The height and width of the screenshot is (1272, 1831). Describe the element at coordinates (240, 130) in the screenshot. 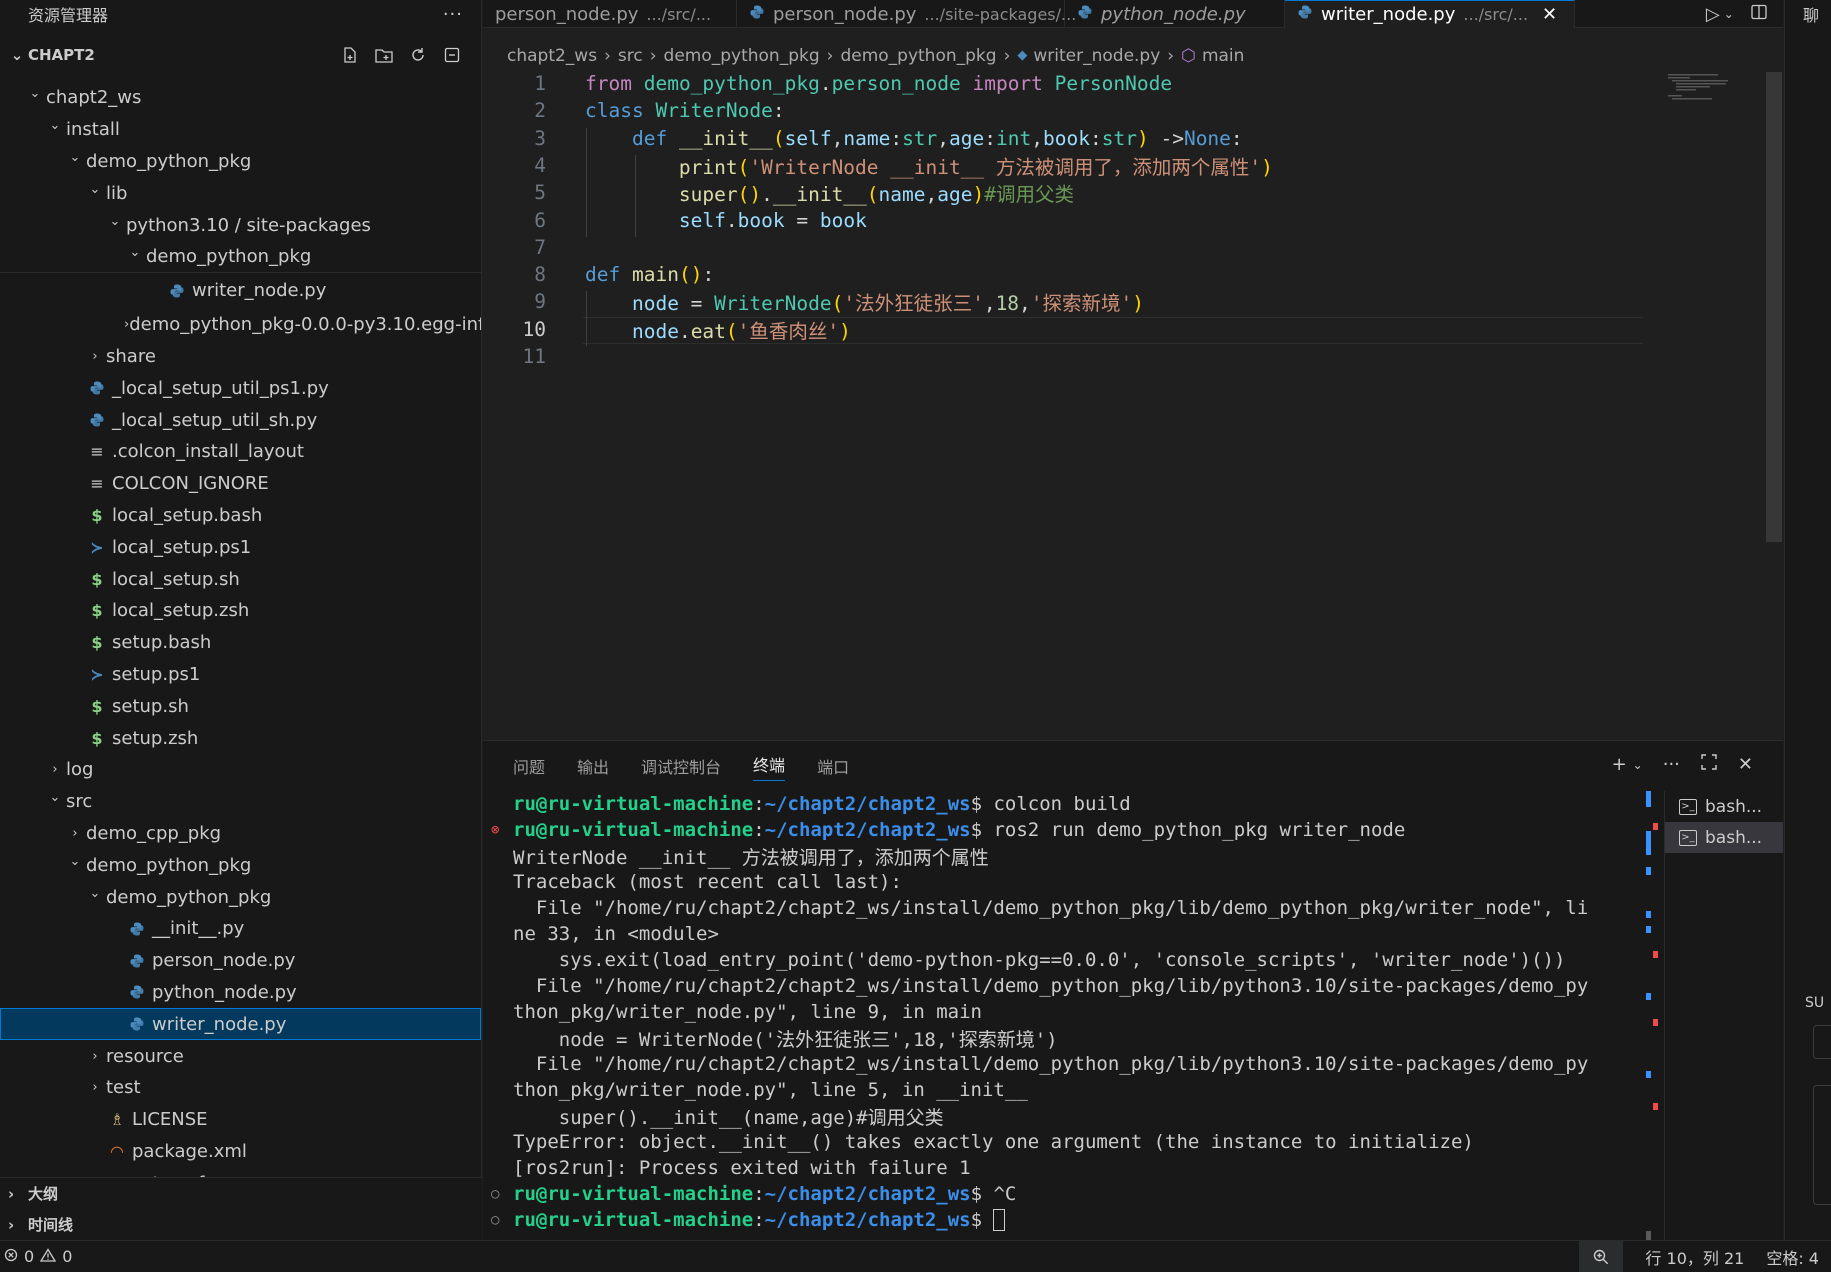

I see `tree-item: ⌄ install` at that location.